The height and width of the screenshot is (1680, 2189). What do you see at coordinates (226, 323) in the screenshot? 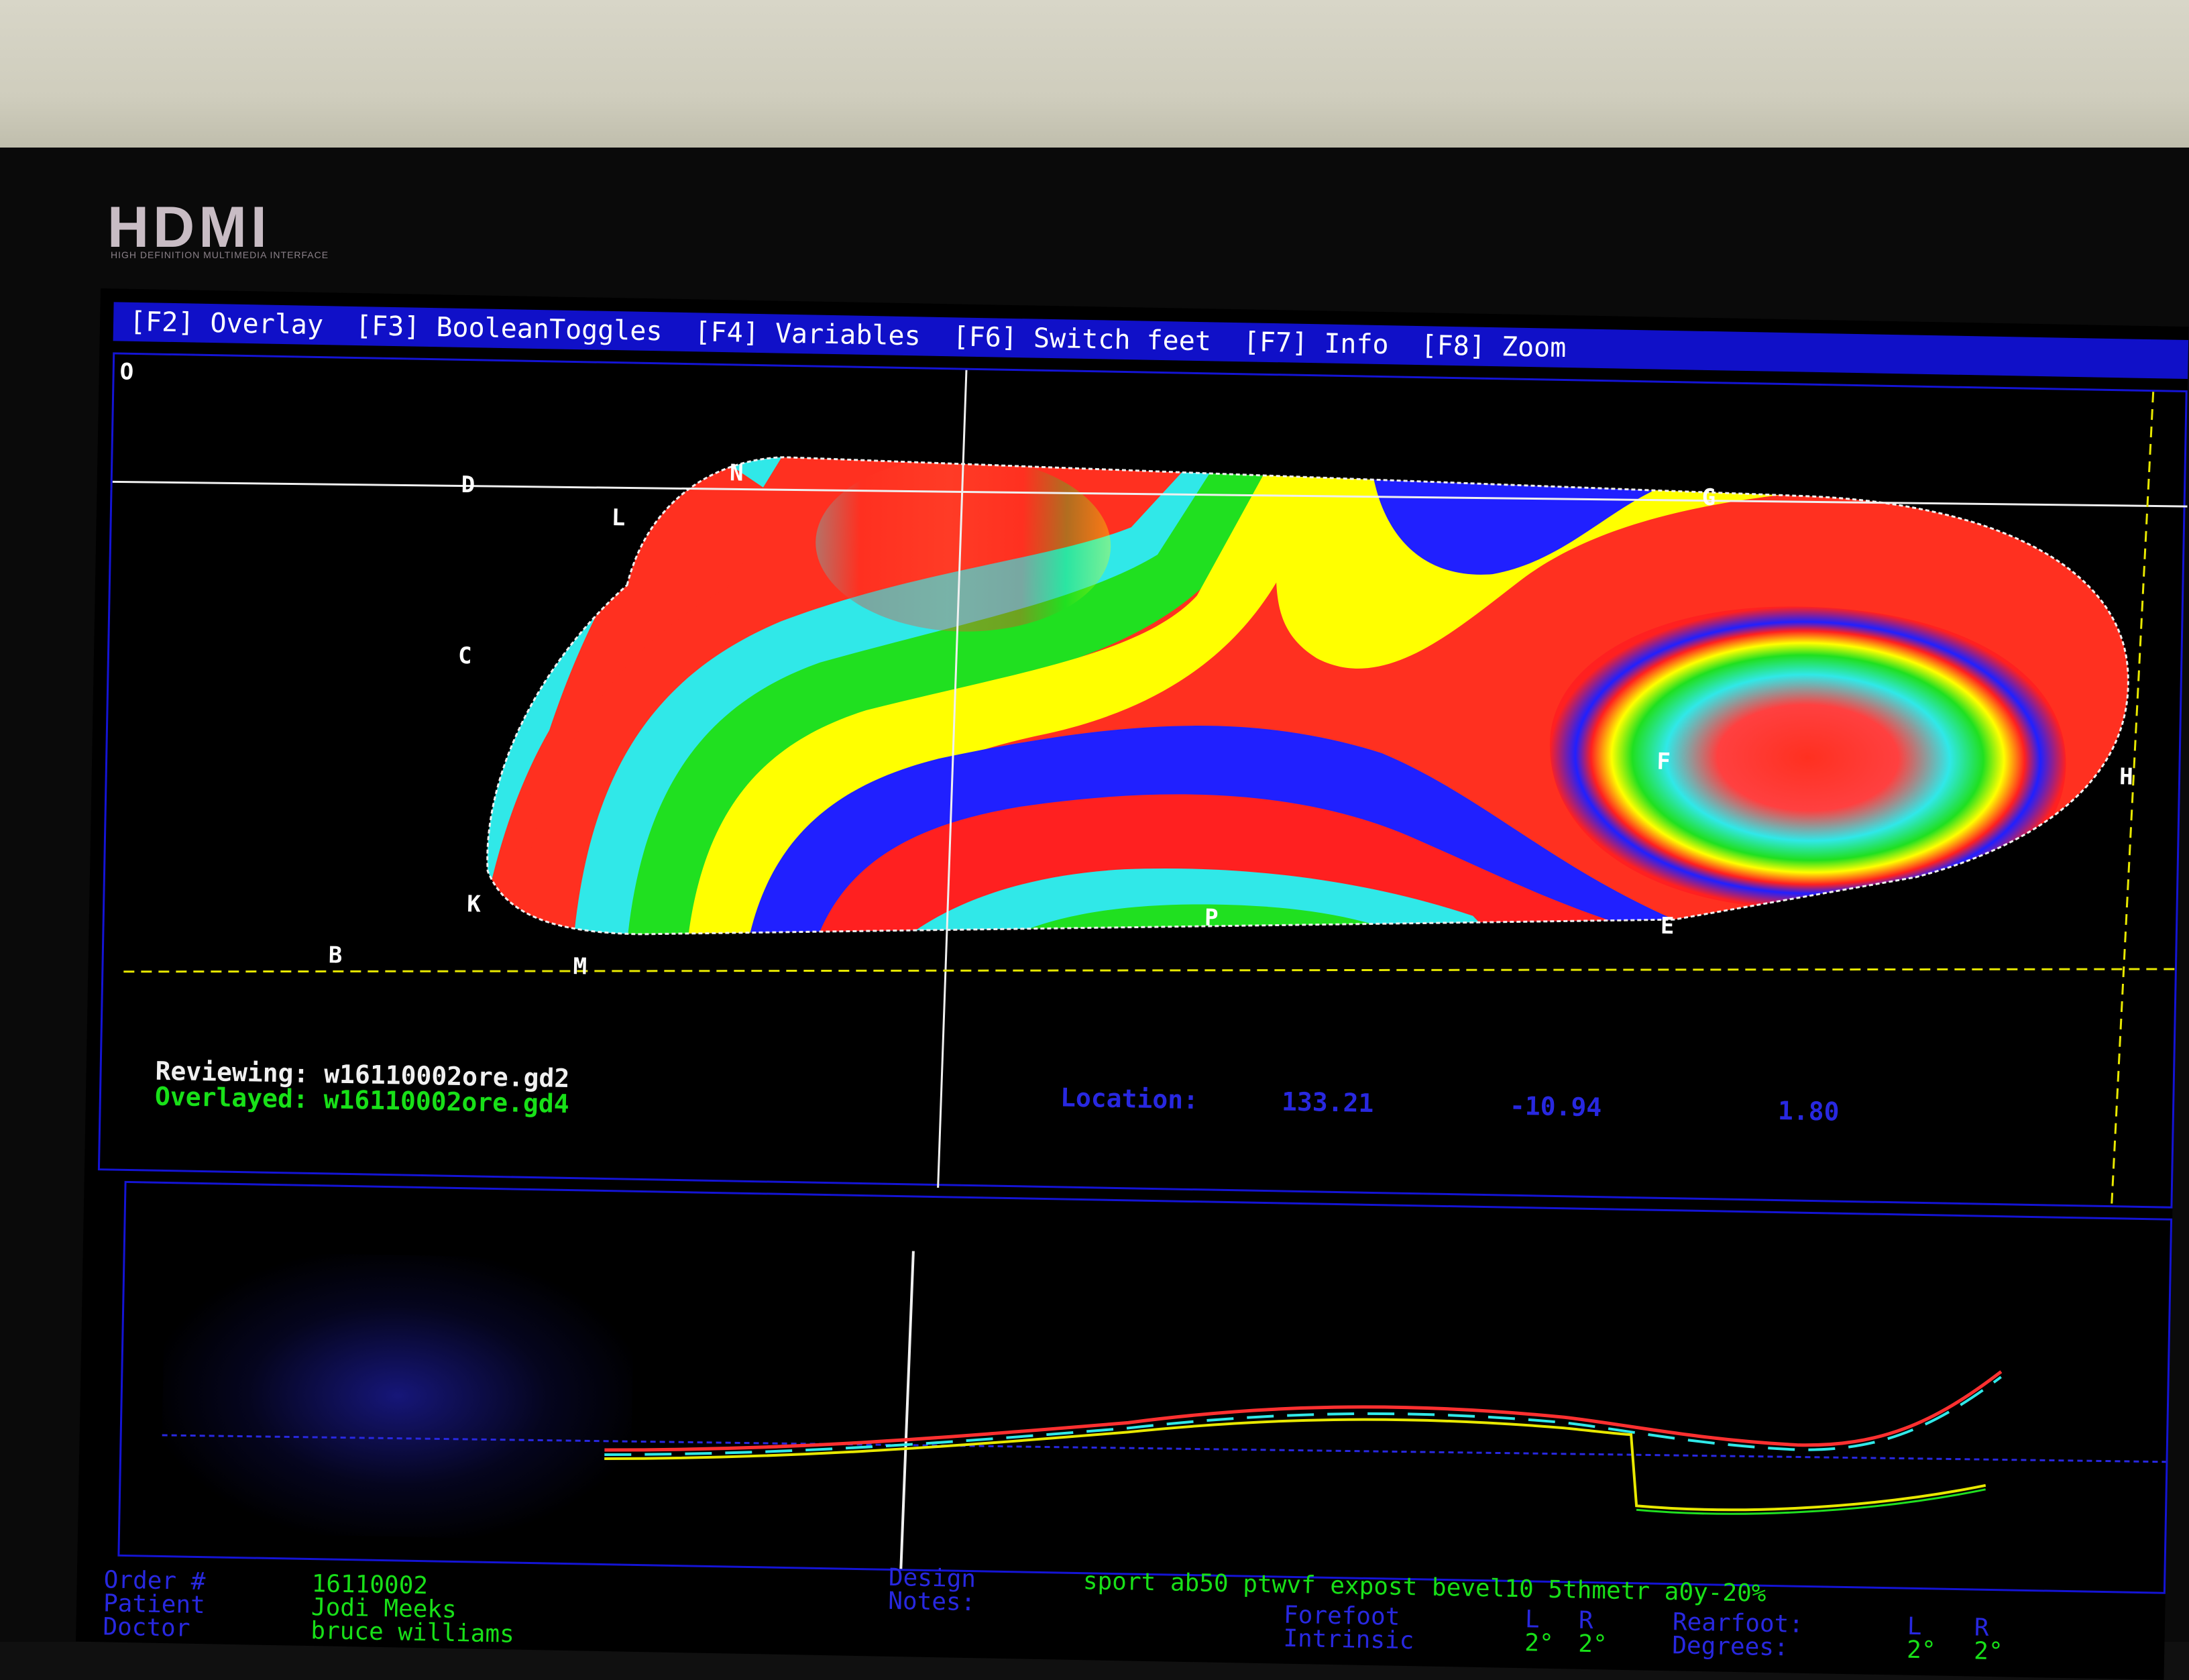
I see `menu-overlay: [F2] Overlay` at bounding box center [226, 323].